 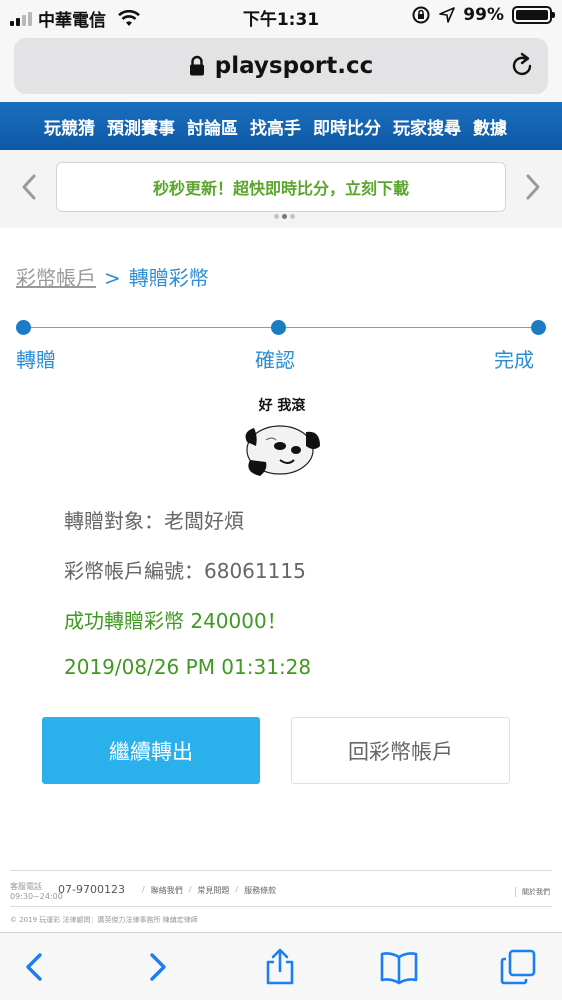 I want to click on status-left: 中華電信, so click(x=75, y=18).